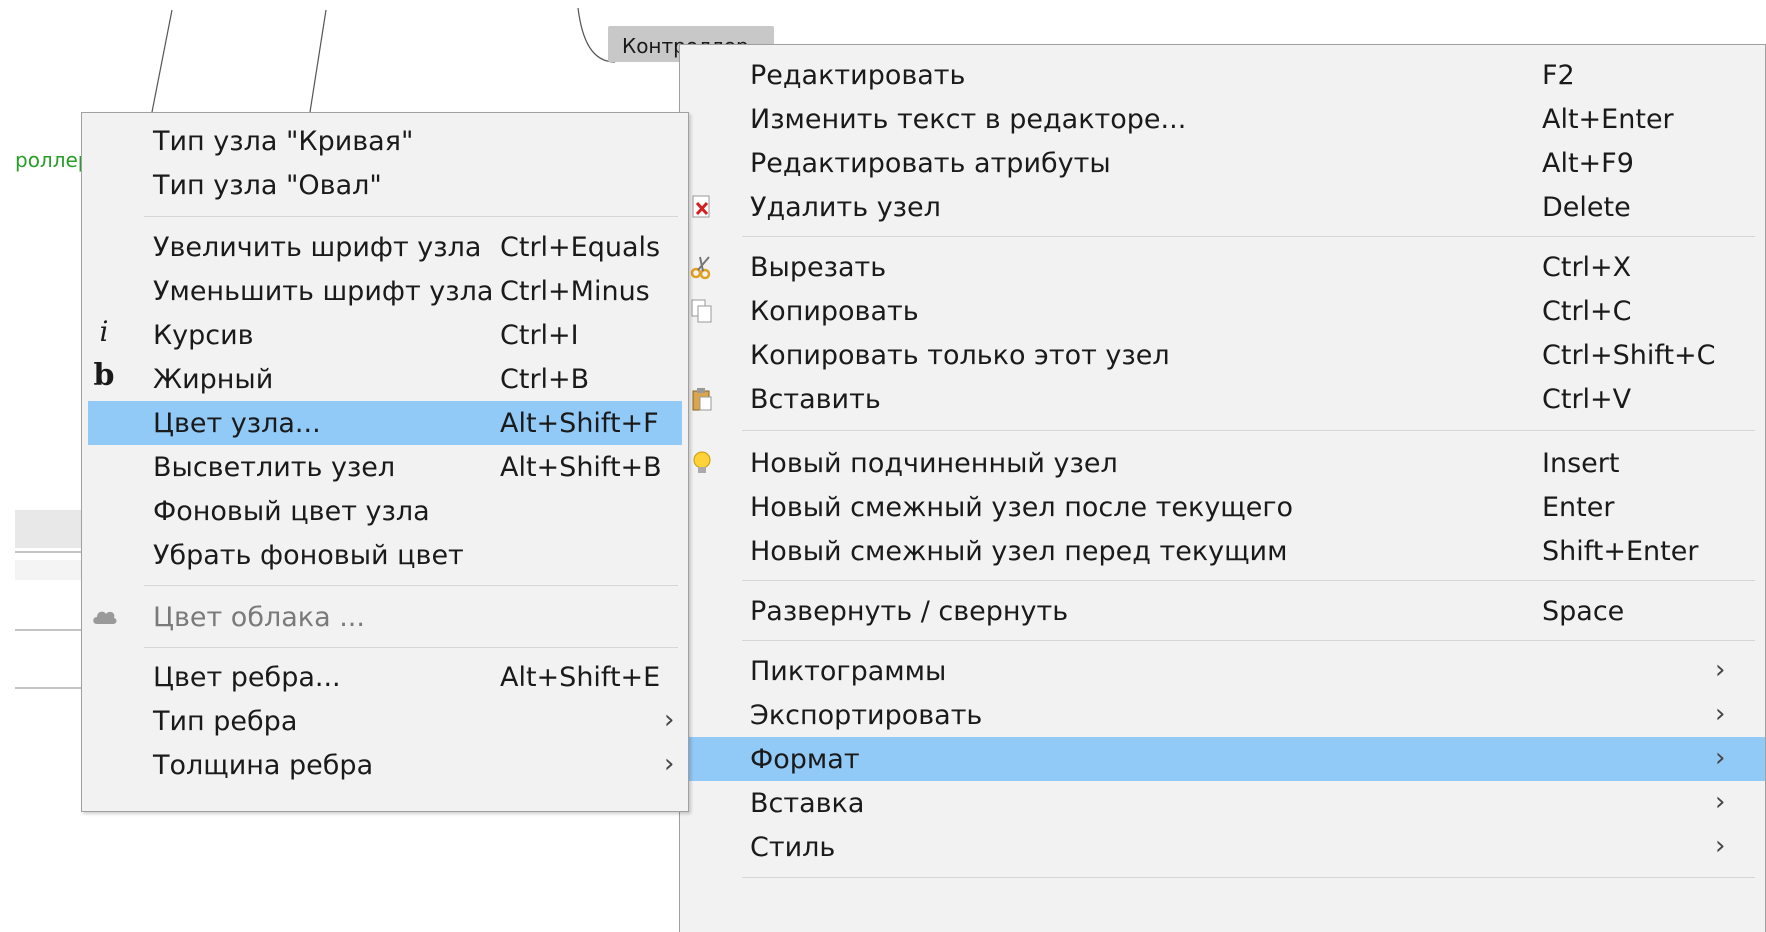 The width and height of the screenshot is (1766, 932). Describe the element at coordinates (1222, 119) in the screenshot. I see `menu-item-edit-in-editor: Изменить текст в редакторе... Alt+Enter` at that location.